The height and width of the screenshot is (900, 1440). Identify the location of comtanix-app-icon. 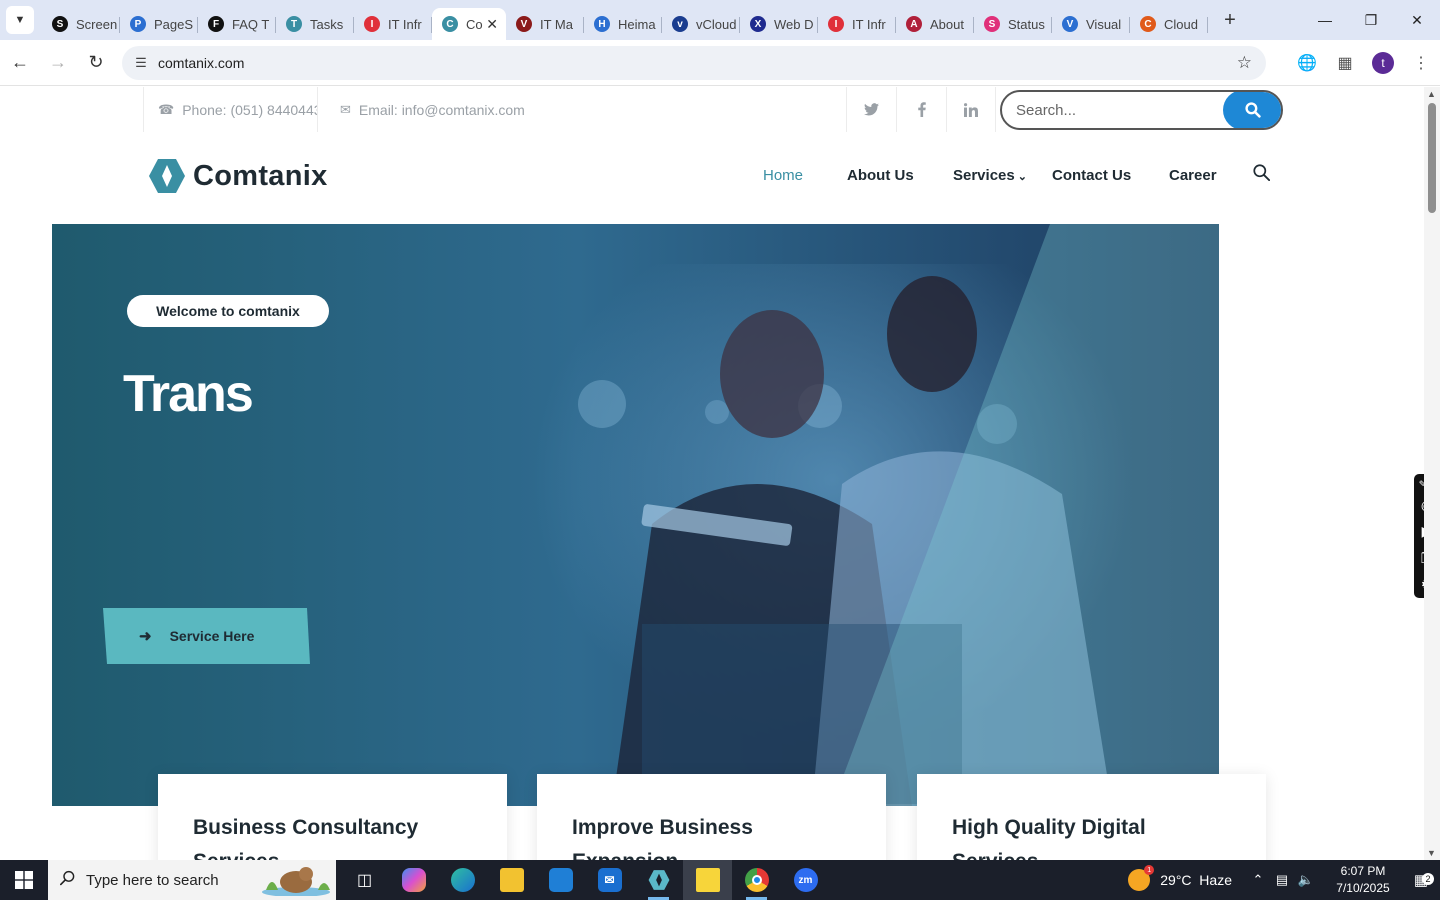
(658, 880).